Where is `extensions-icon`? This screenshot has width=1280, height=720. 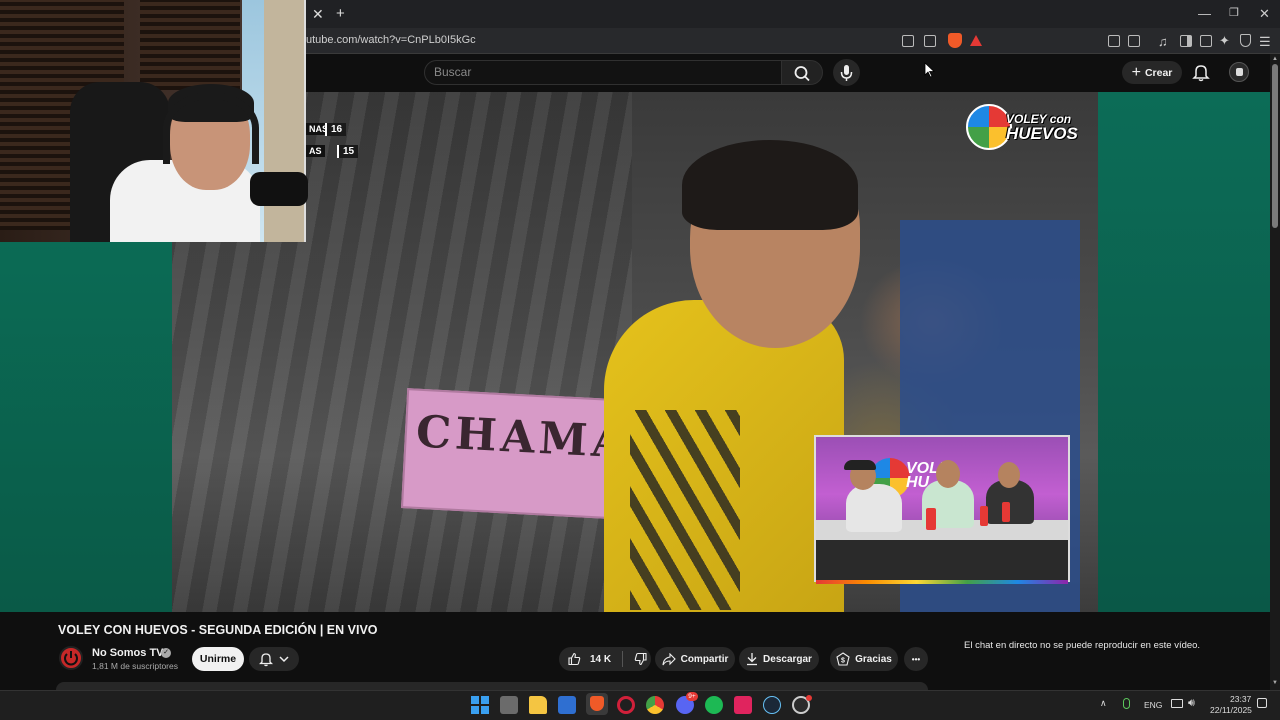 extensions-icon is located at coordinates (1114, 41).